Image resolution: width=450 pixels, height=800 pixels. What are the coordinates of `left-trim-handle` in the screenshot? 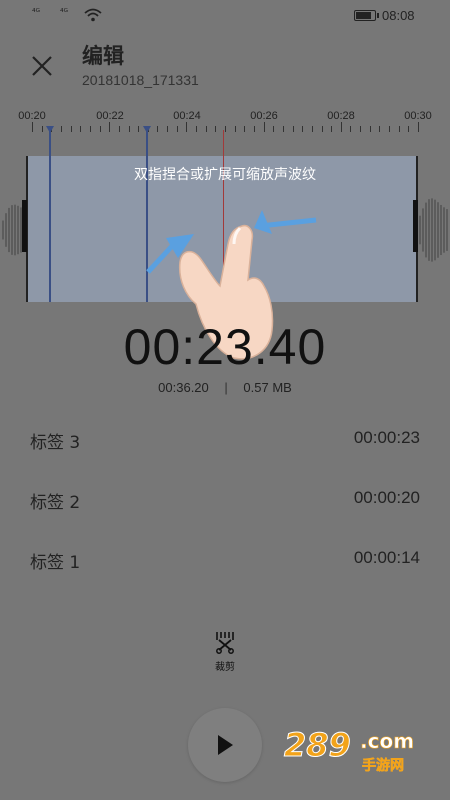 It's located at (24, 226).